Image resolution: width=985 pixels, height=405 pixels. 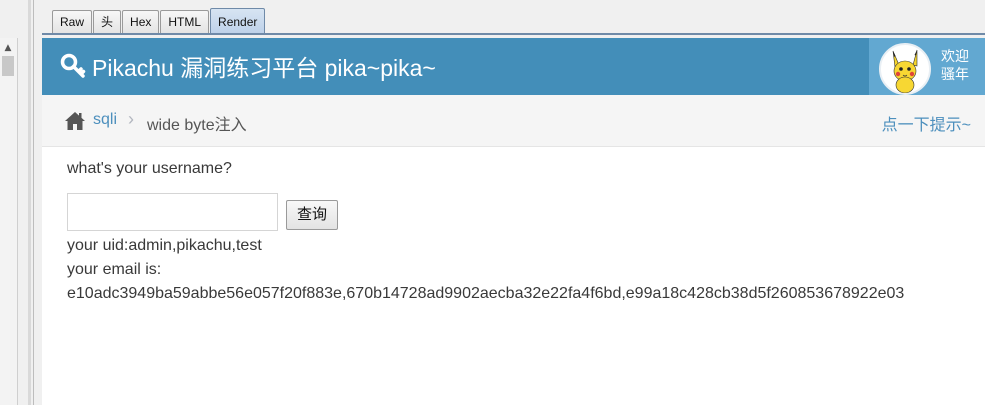 What do you see at coordinates (107, 21) in the screenshot?
I see `tab-headers: 头` at bounding box center [107, 21].